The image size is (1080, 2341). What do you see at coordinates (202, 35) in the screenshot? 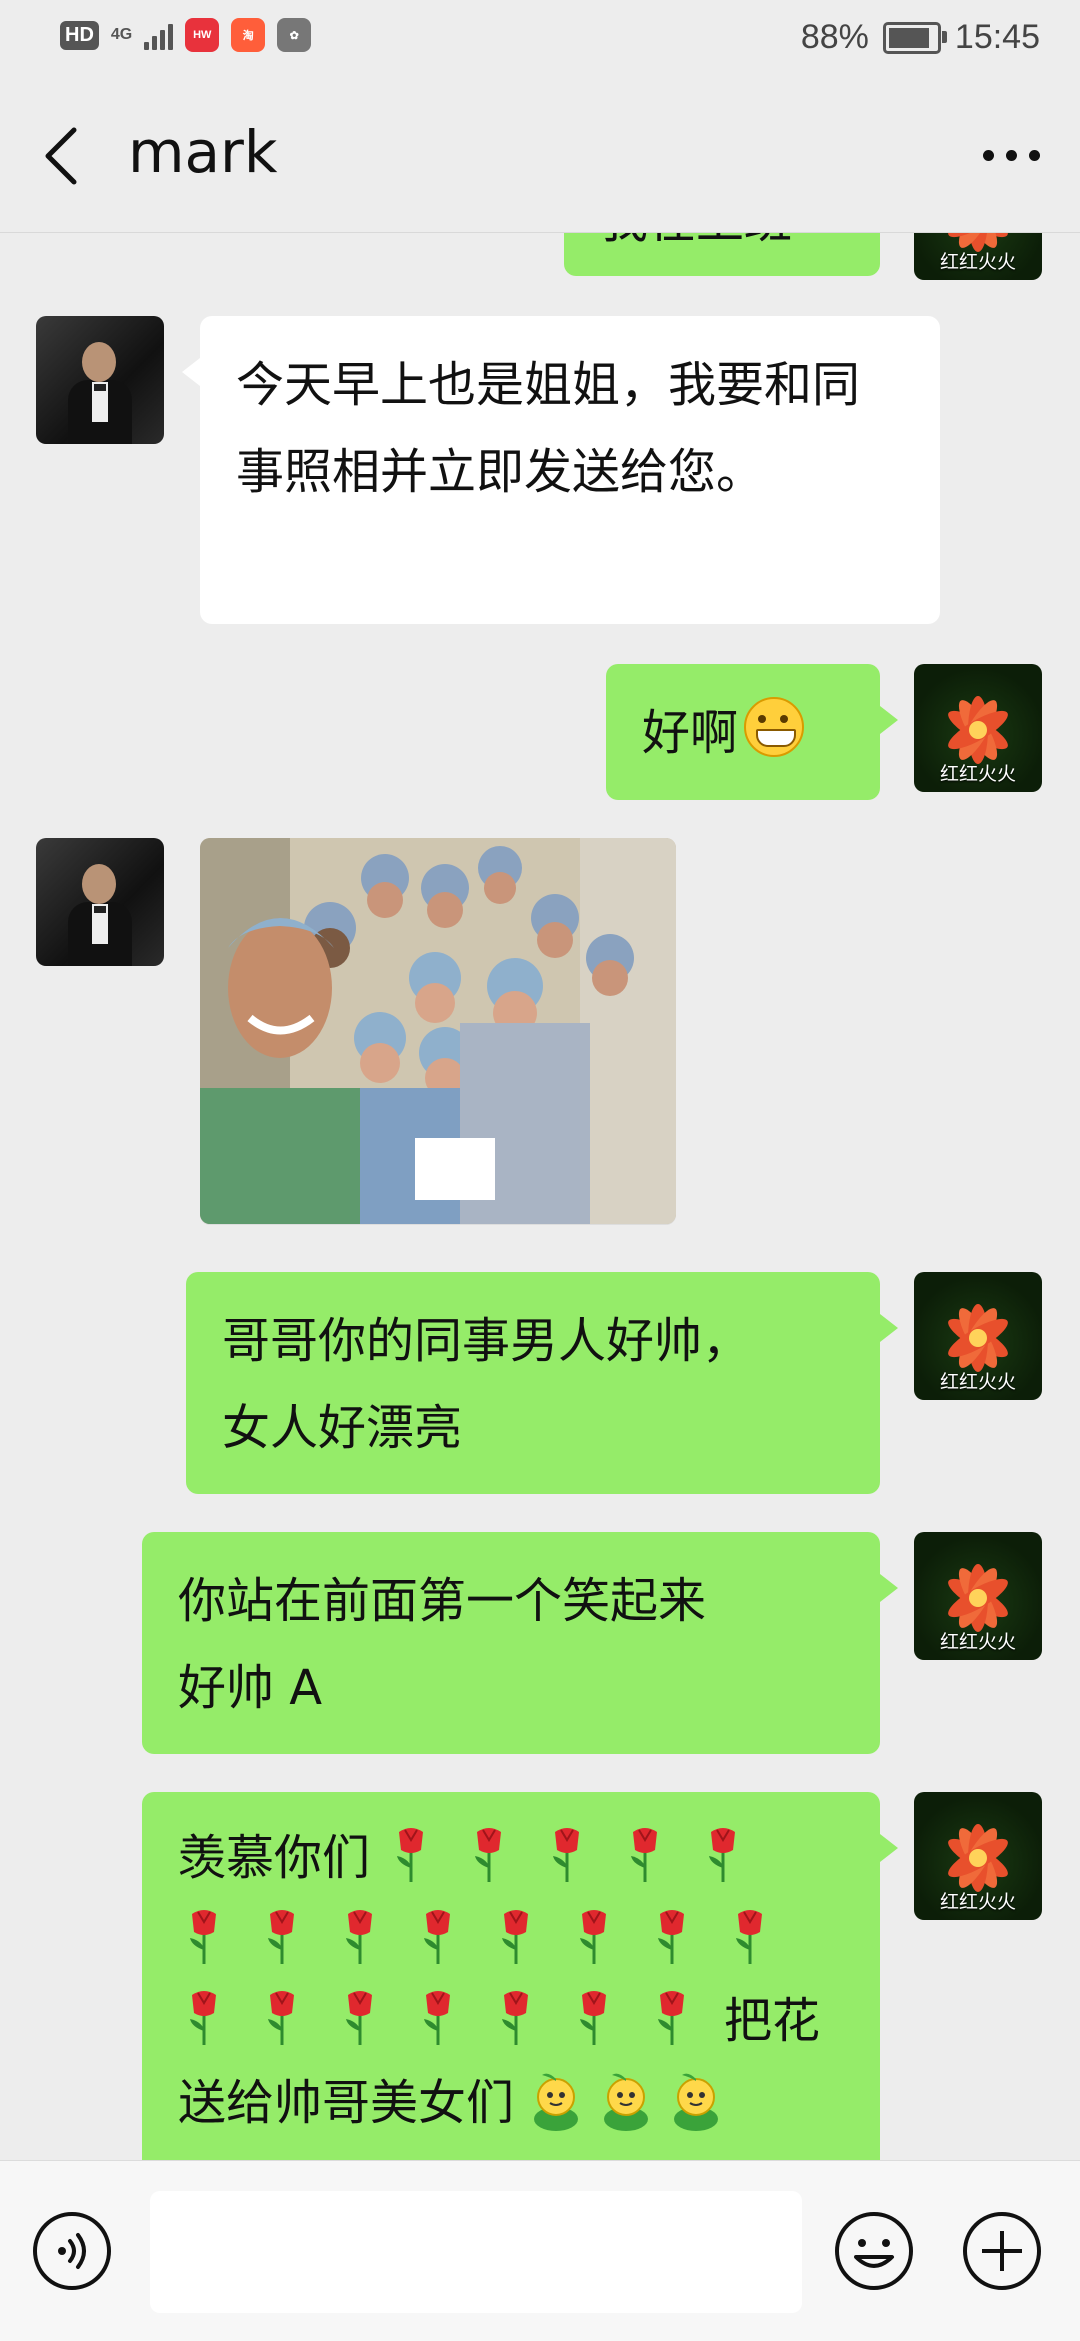
I see `huawei-app-icon: HW` at bounding box center [202, 35].